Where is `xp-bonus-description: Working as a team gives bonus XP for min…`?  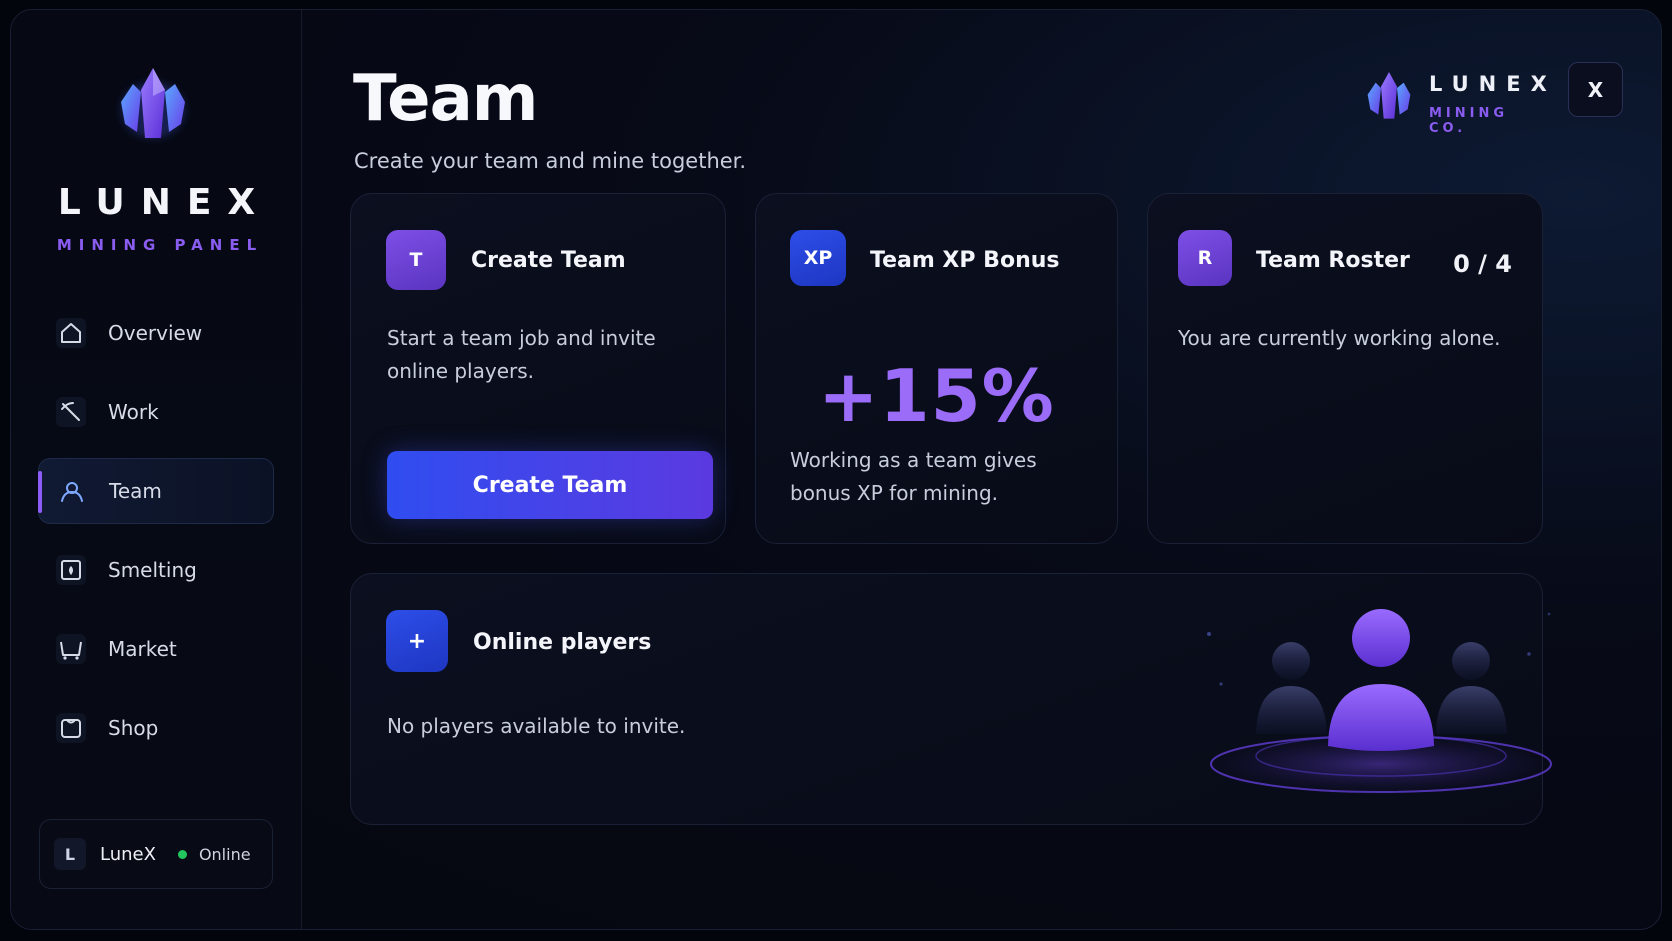 xp-bonus-description: Working as a team gives bonus XP for min… is located at coordinates (913, 476).